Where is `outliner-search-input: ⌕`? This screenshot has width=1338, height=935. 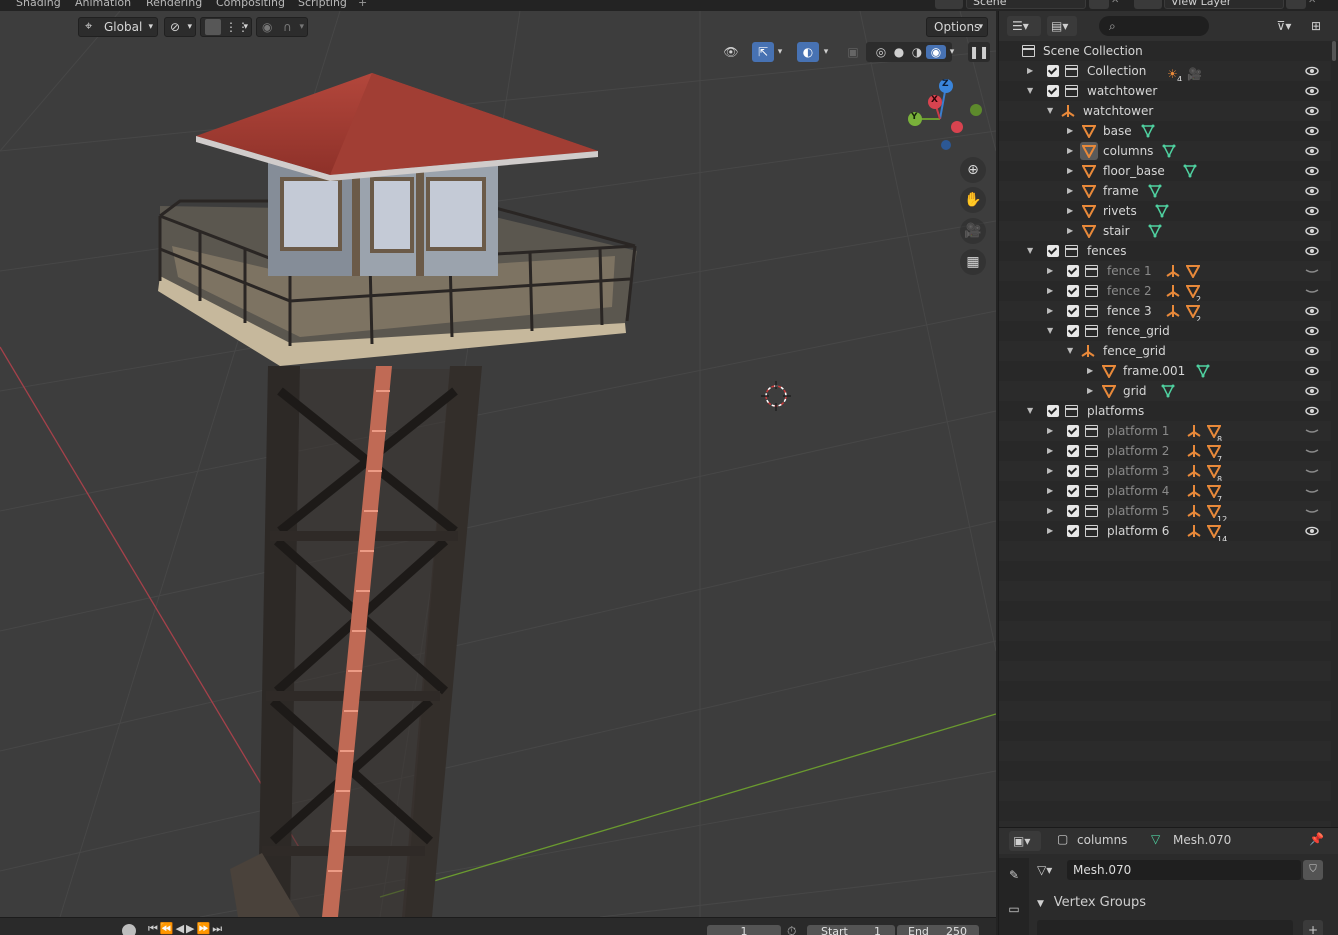 outliner-search-input: ⌕ is located at coordinates (1154, 26).